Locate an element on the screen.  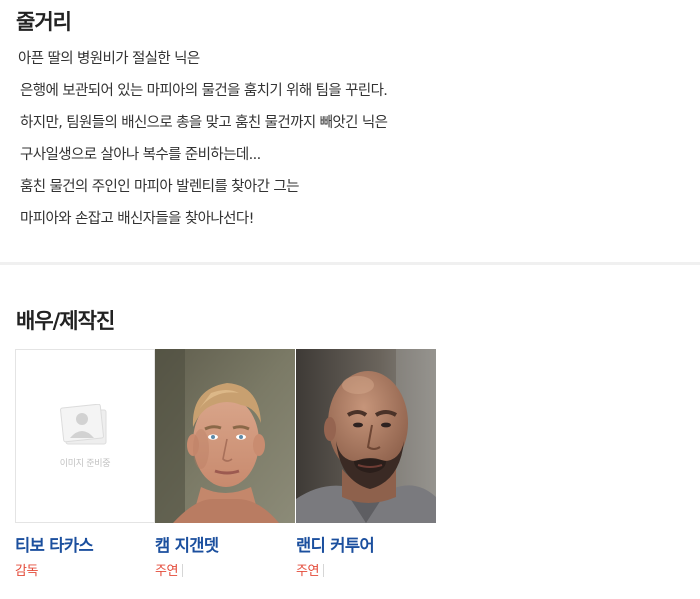
cast-role: 감독 is located at coordinates (26, 569).